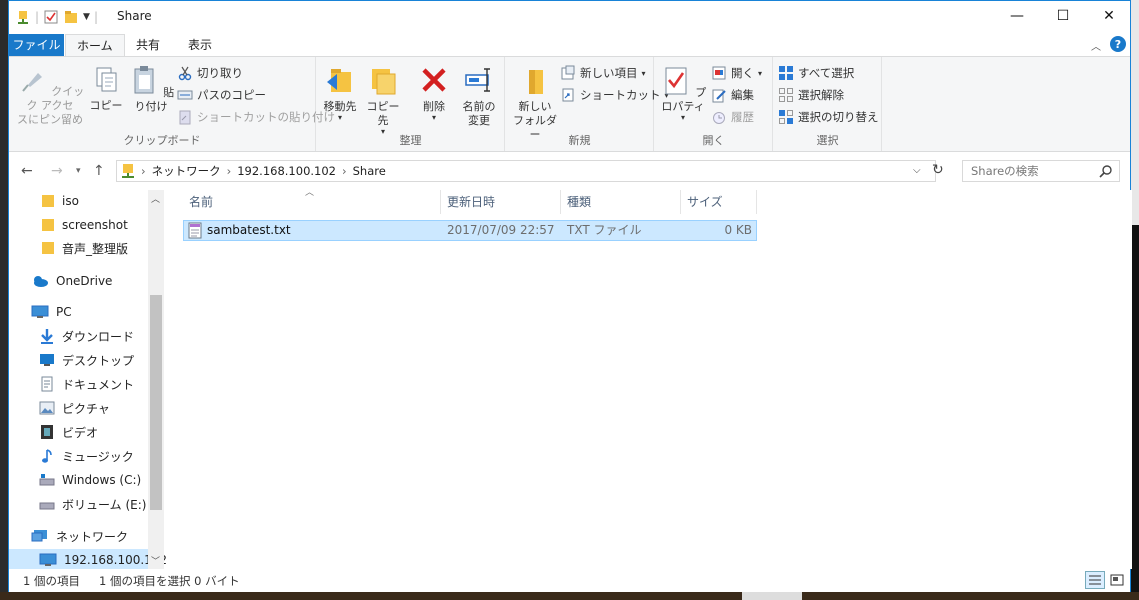  What do you see at coordinates (1118, 44) in the screenshot?
I see `help-icon: ?` at bounding box center [1118, 44].